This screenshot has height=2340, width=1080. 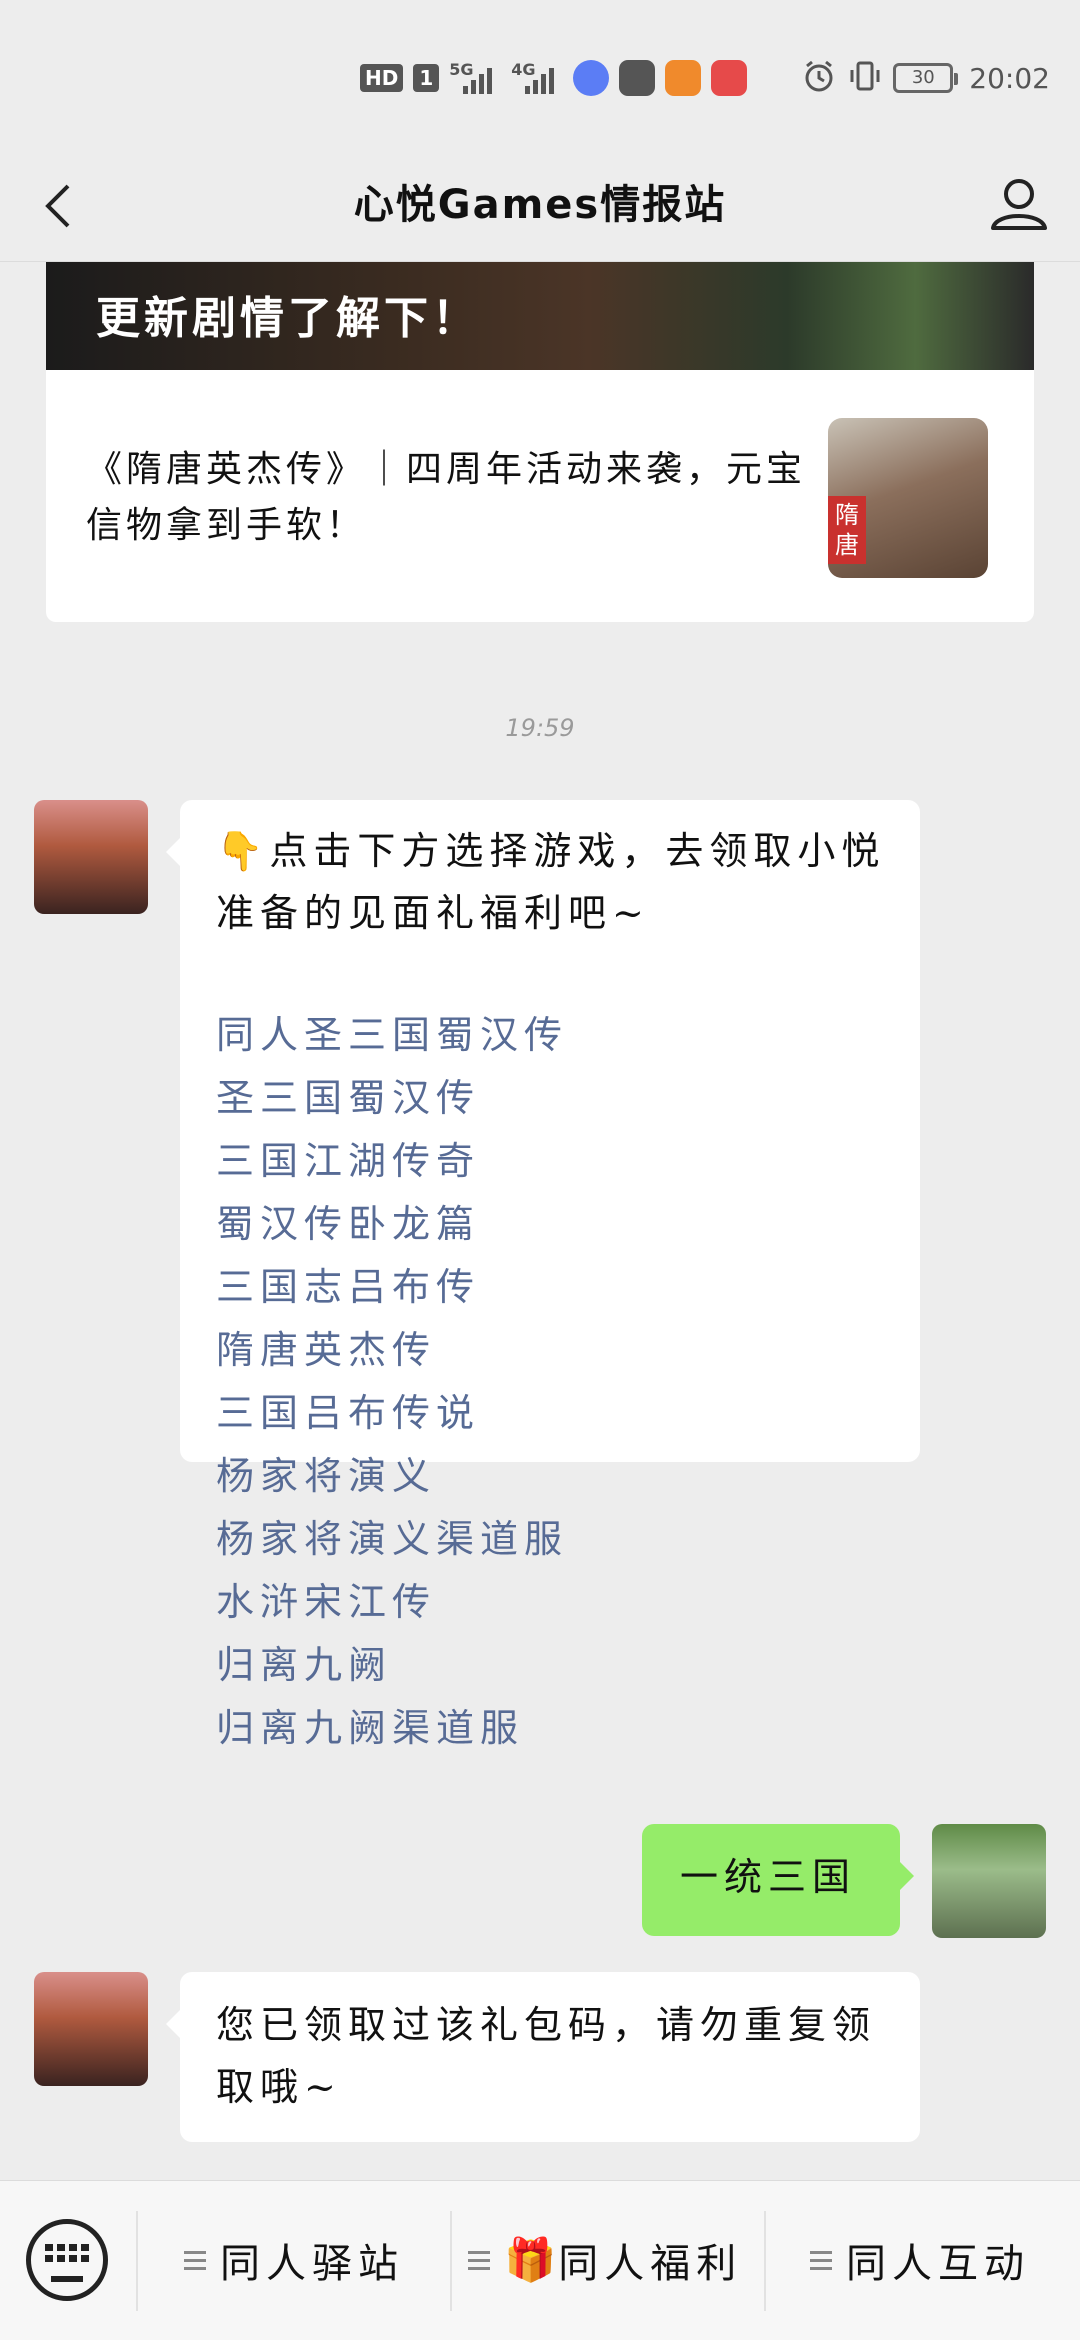 What do you see at coordinates (546, 2056) in the screenshot?
I see `bot-reply-text: 您已领取过该礼包码，请勿重复领取哦~` at bounding box center [546, 2056].